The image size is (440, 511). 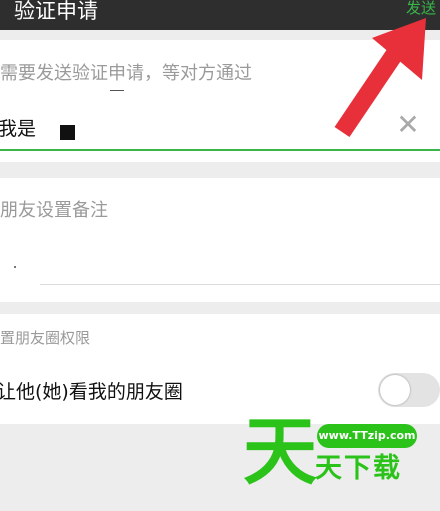 What do you see at coordinates (220, 15) in the screenshot?
I see `top-bar: 验证申请 发送` at bounding box center [220, 15].